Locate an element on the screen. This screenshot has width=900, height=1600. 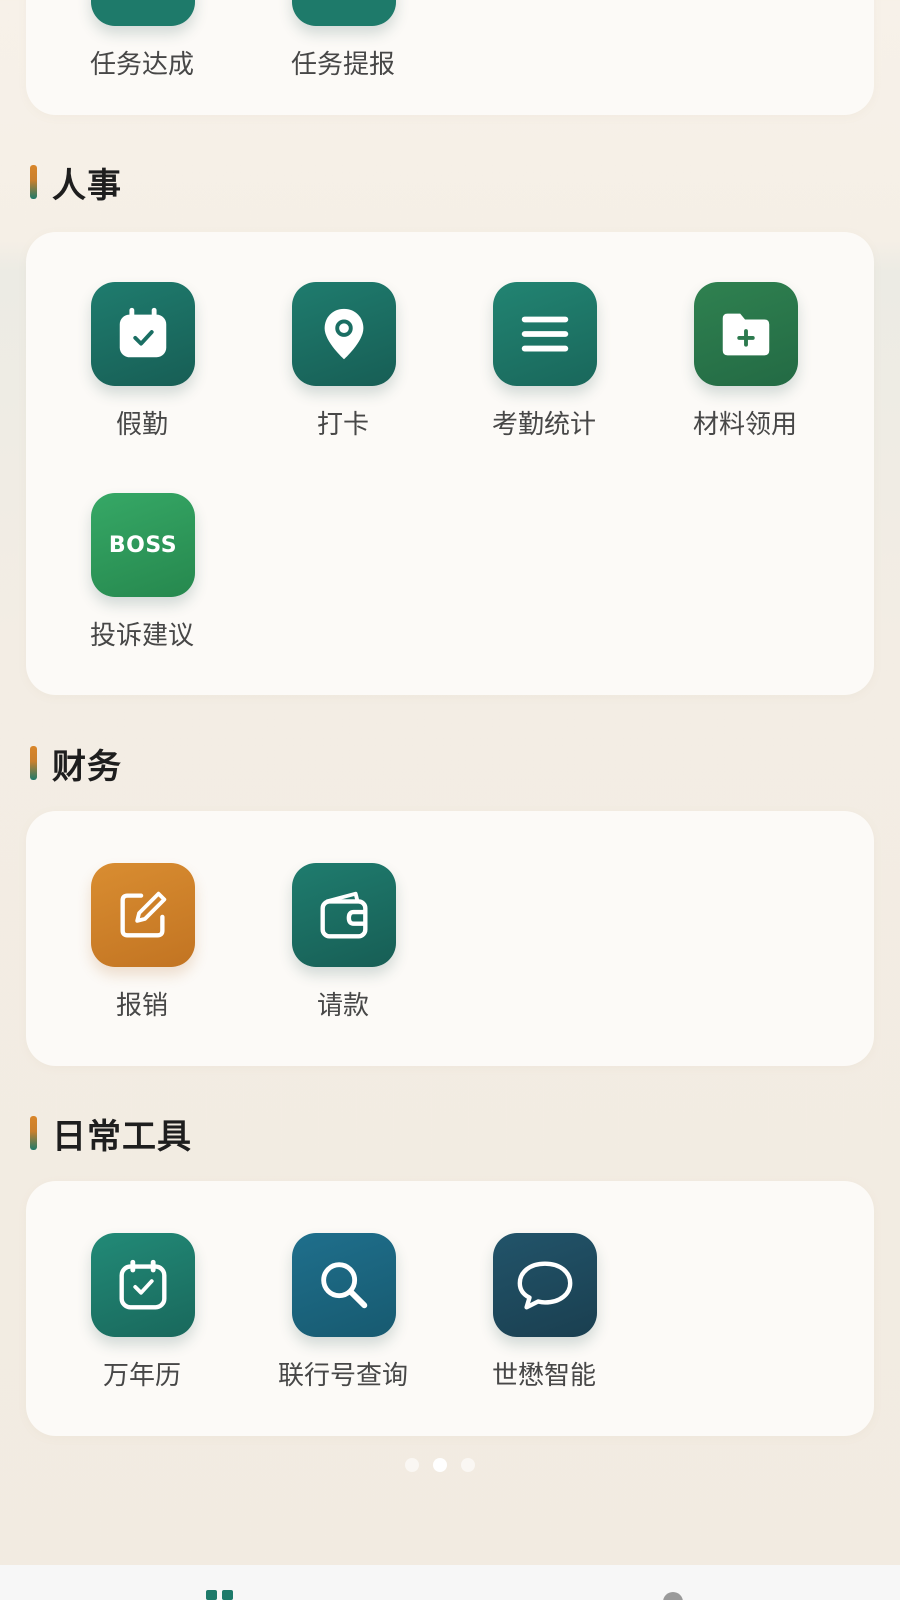
tile-leave-attendance: 假勤 is located at coordinates (142, 372).